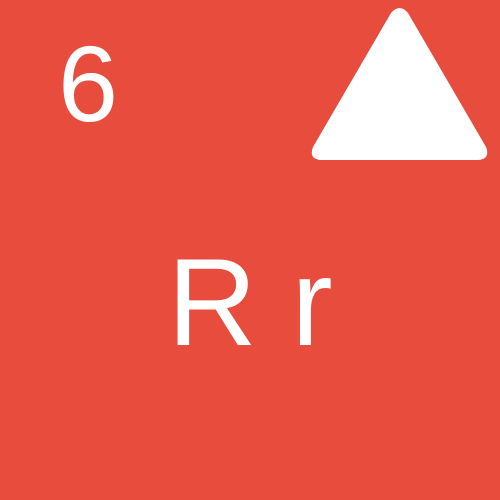  Describe the element at coordinates (88, 83) in the screenshot. I see `card-number: 6` at that location.